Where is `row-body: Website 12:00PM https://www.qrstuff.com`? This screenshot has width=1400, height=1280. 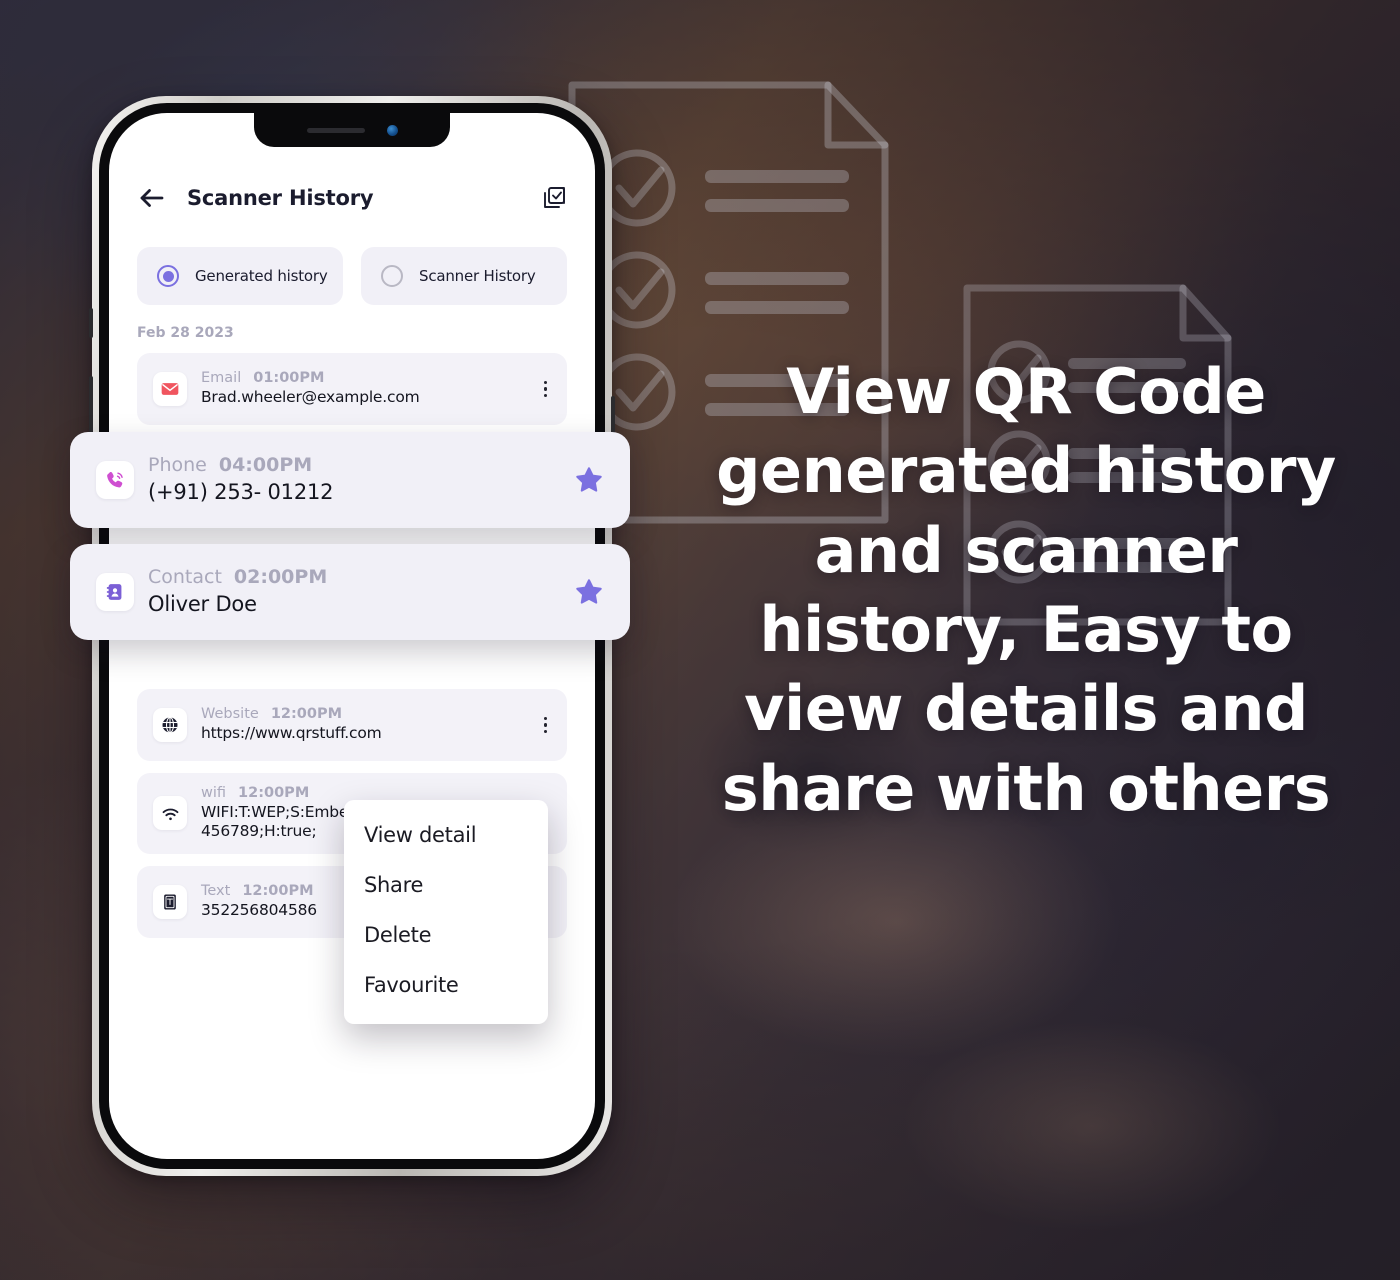 row-body: Website 12:00PM https://www.qrstuff.com is located at coordinates (365, 724).